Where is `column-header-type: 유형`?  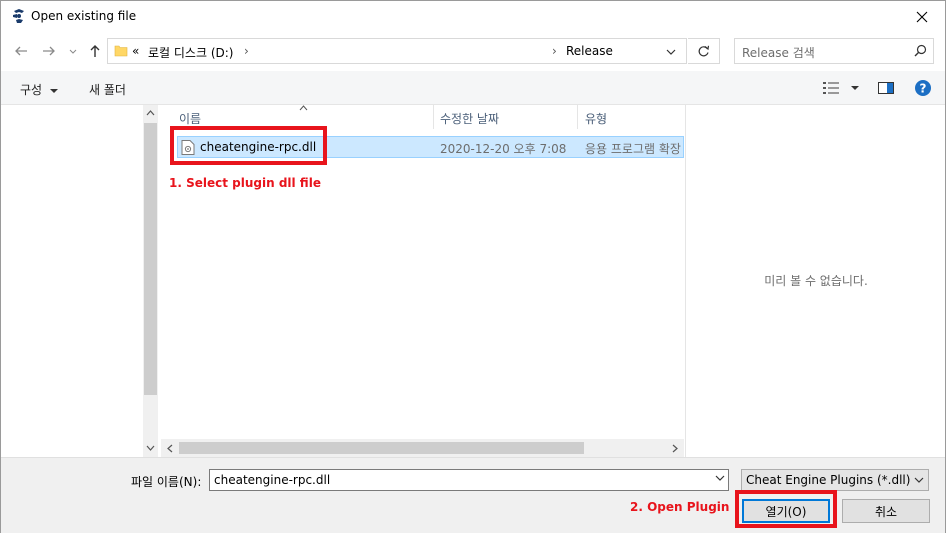
column-header-type: 유형 is located at coordinates (596, 117).